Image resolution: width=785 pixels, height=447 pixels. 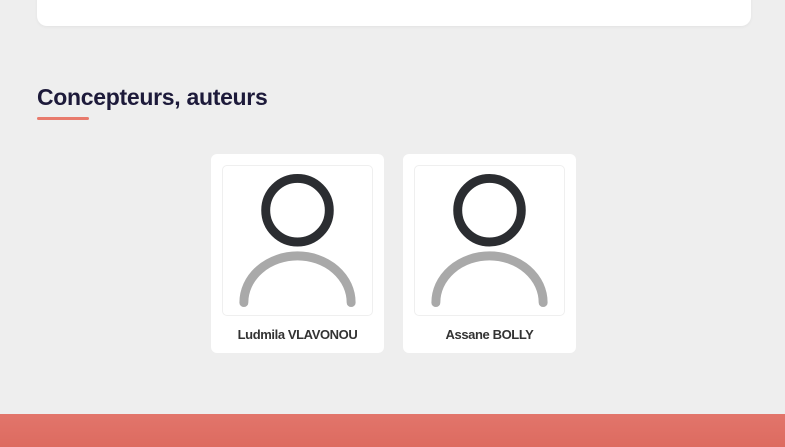 I want to click on author-name: Ludmila VLAVONOU, so click(x=297, y=334).